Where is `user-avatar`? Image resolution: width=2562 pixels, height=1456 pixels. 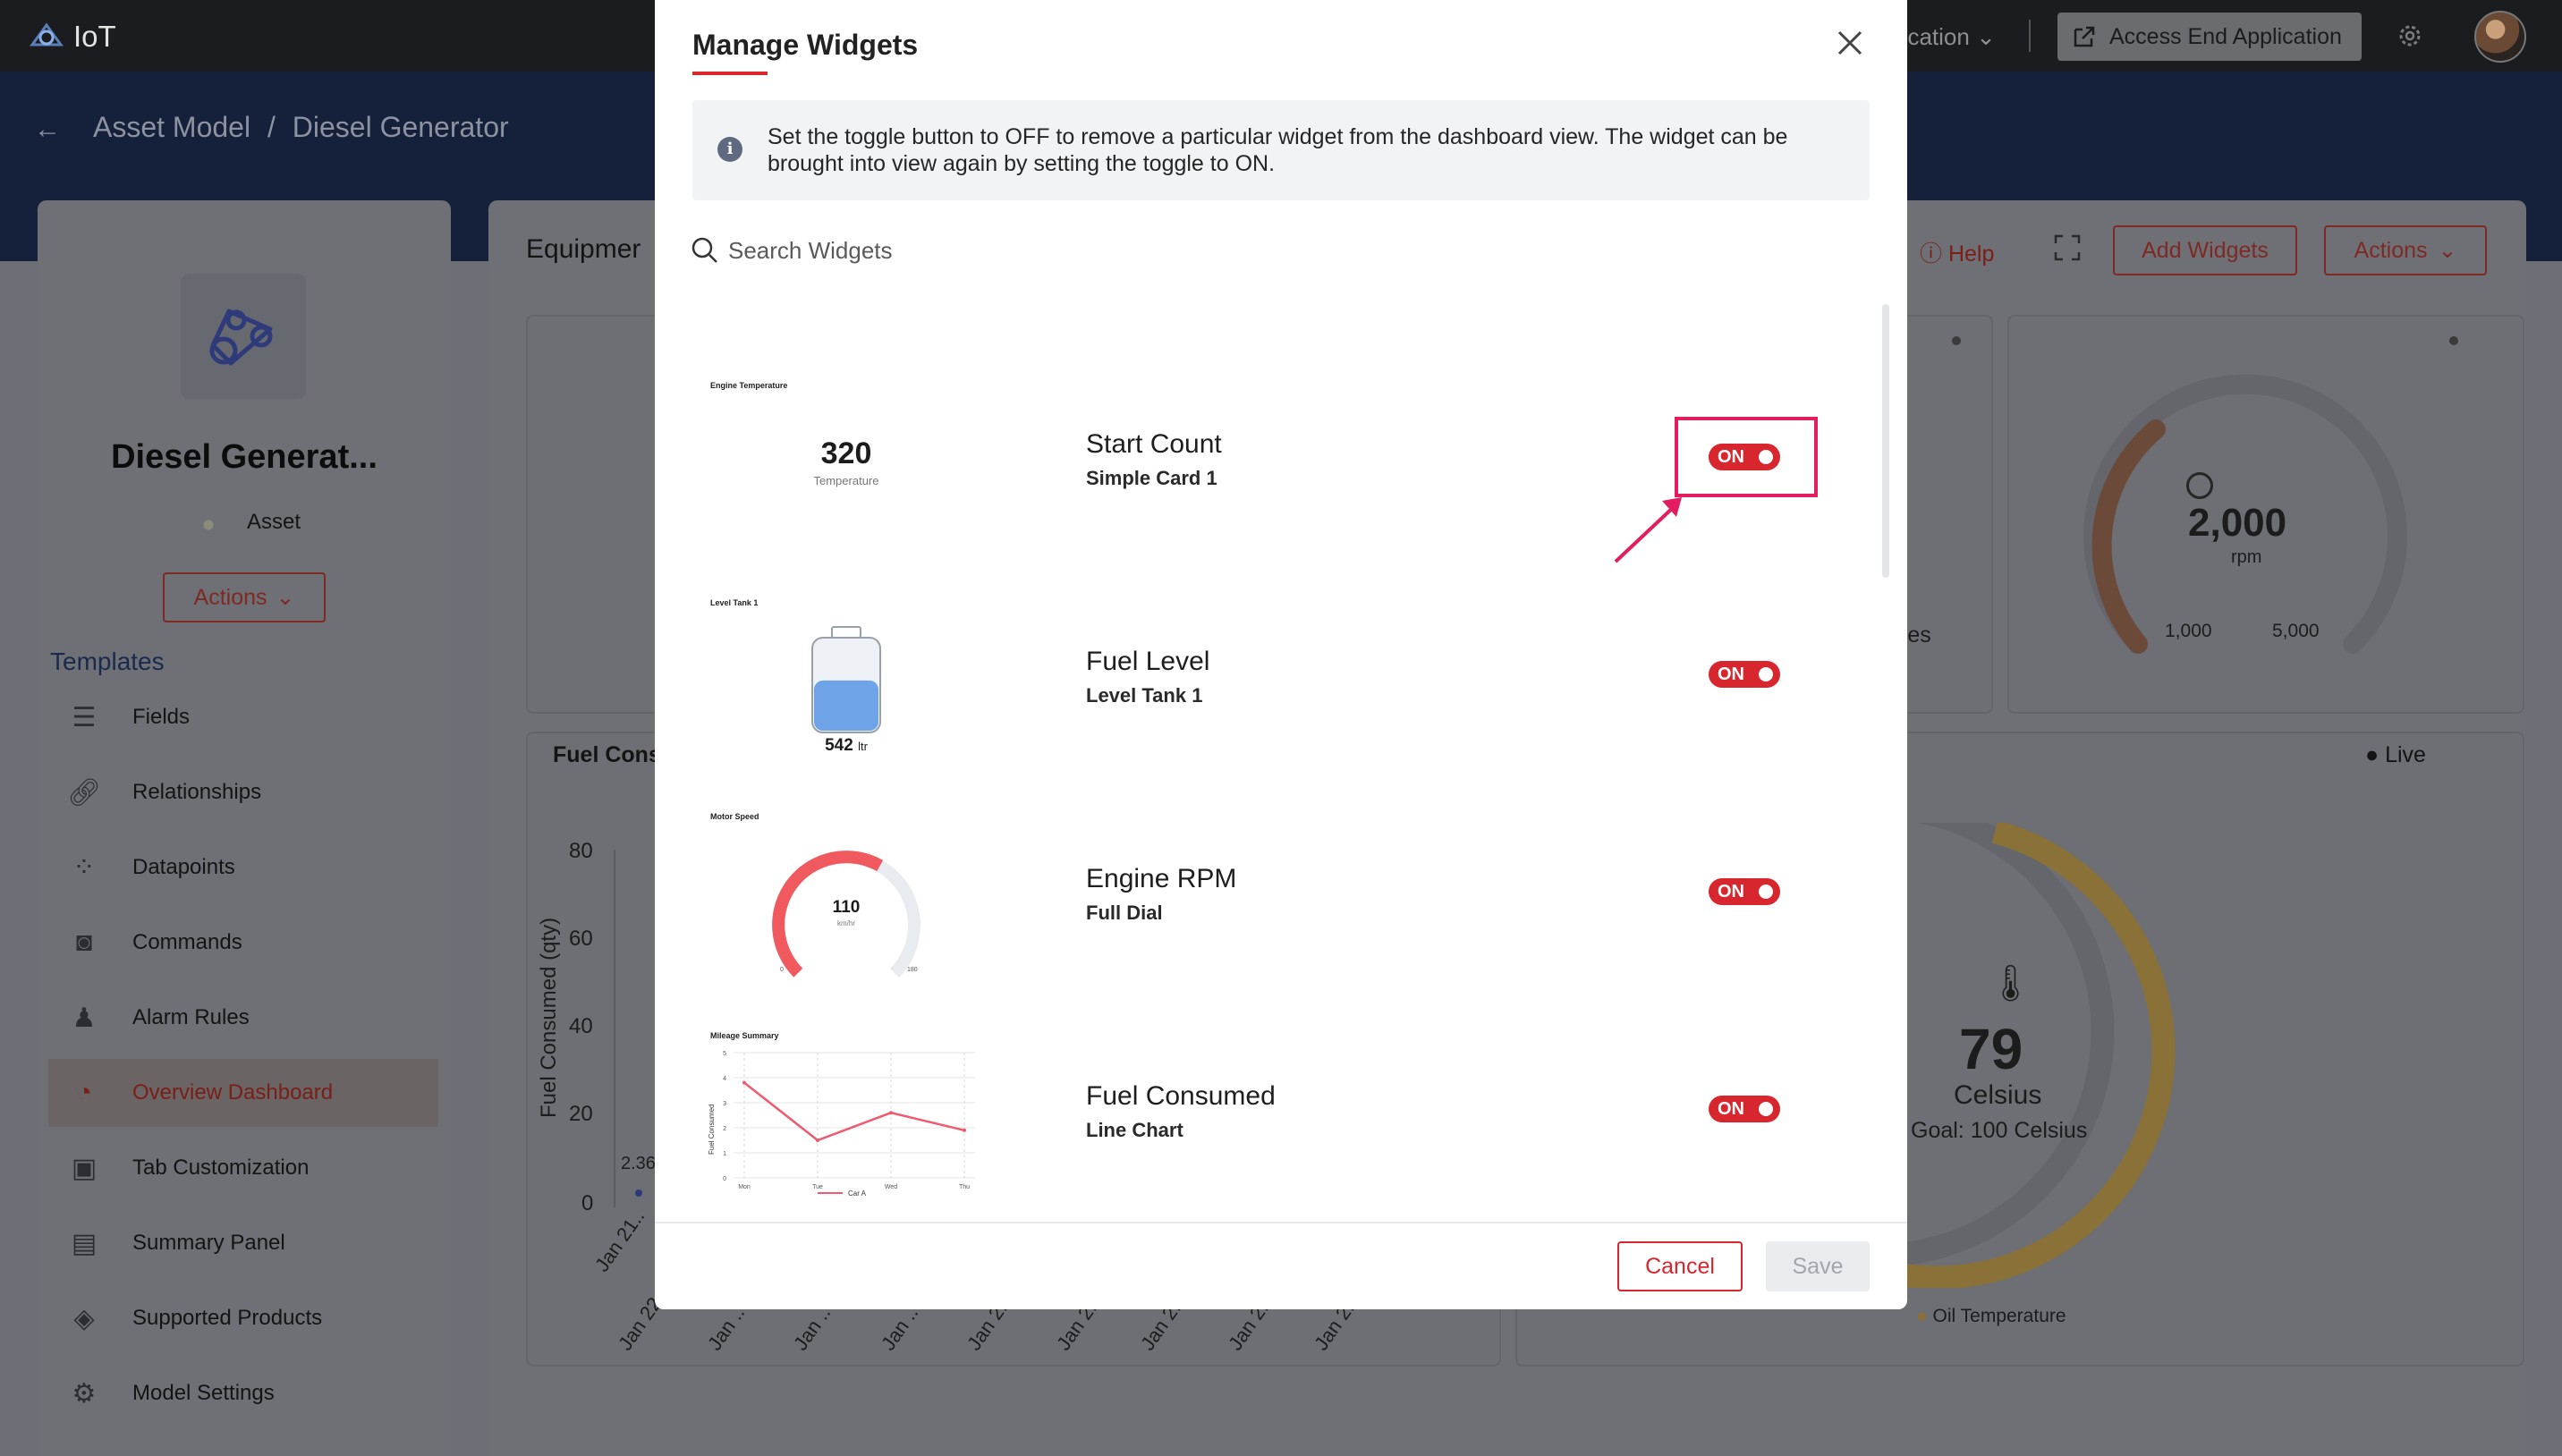
user-avatar is located at coordinates (2500, 37).